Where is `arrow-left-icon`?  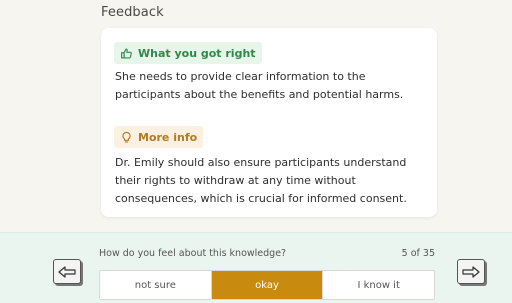 arrow-left-icon is located at coordinates (67, 271).